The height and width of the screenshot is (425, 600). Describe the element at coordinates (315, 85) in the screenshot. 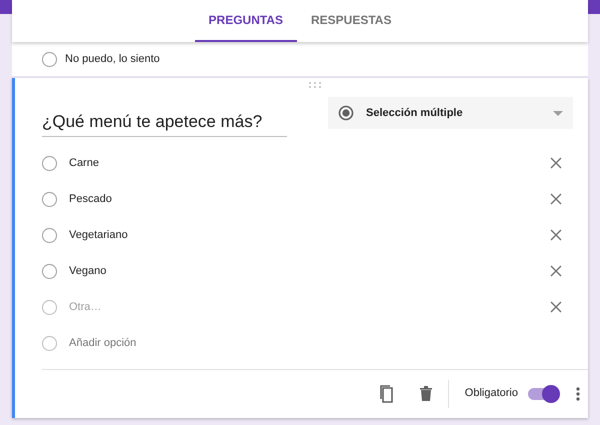

I see `drag-handle-icon` at that location.